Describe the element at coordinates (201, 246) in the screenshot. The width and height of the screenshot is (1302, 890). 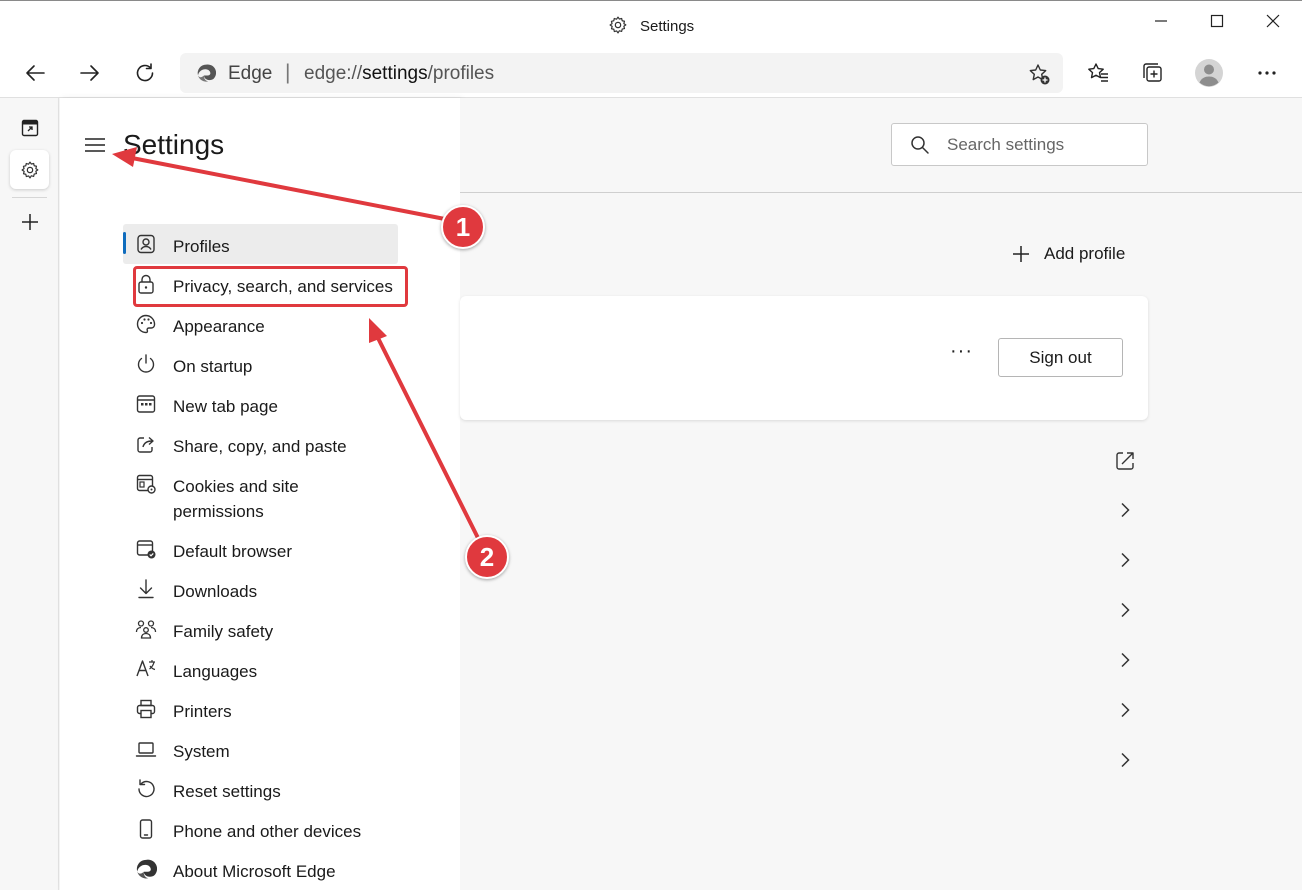
I see `nav-item-label: Profiles` at that location.